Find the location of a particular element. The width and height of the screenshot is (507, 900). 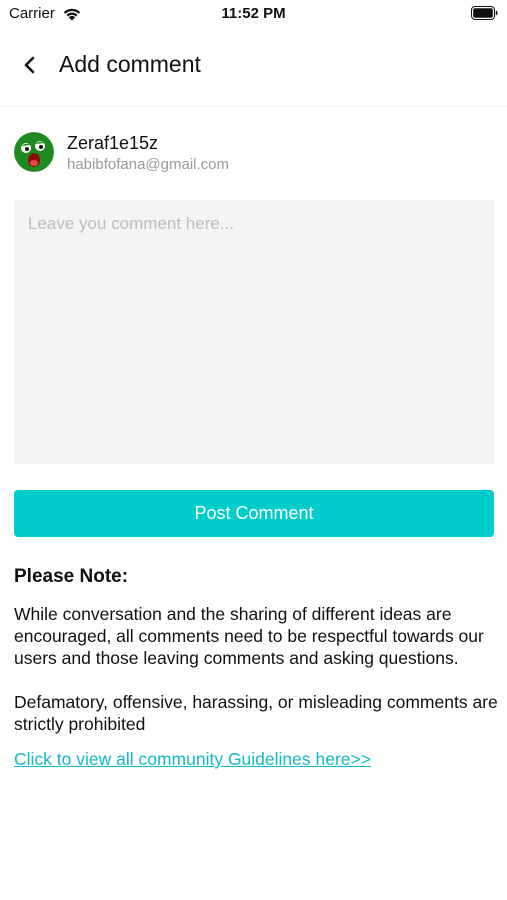

battery-icon is located at coordinates (484, 13).